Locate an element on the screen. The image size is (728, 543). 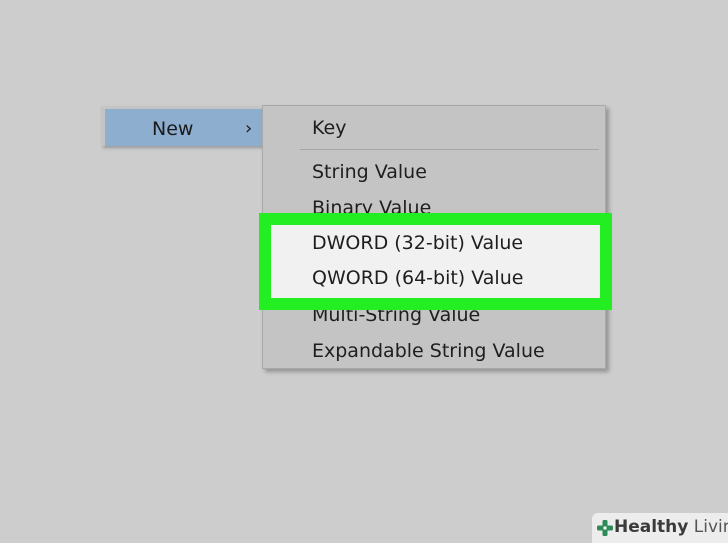
menu-item-qword-value: QWORD (64-bit) Value is located at coordinates (417, 278).